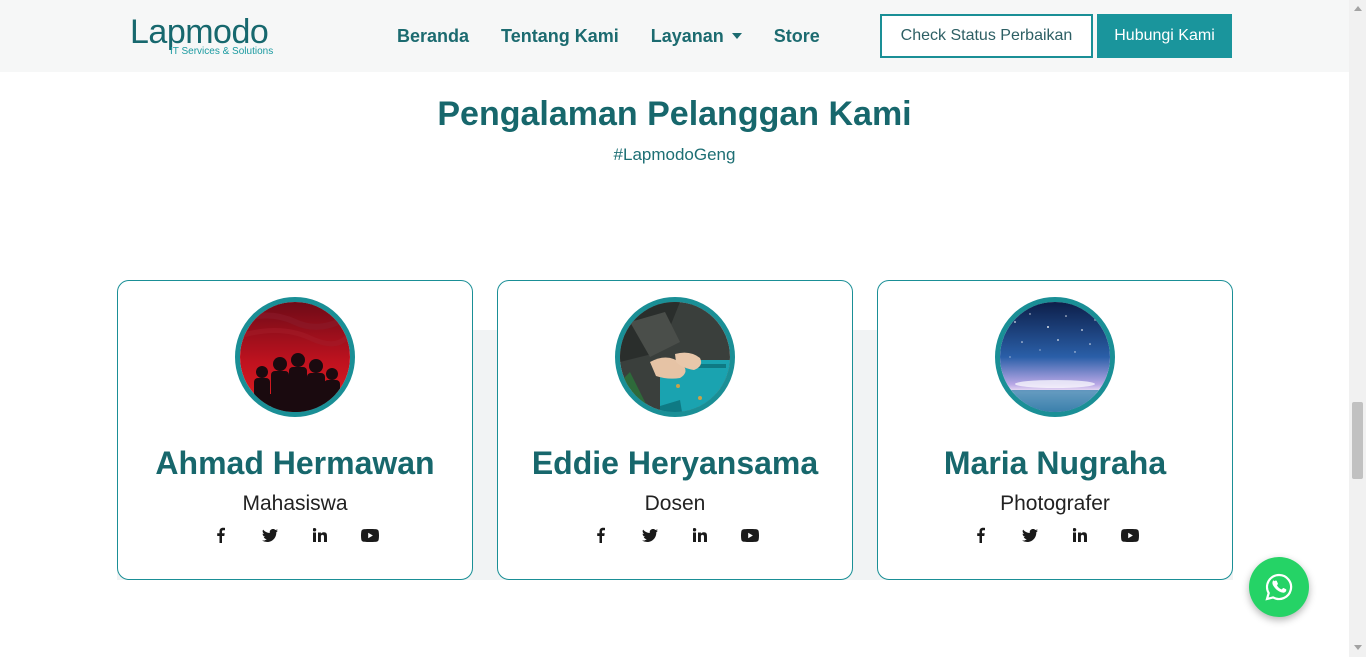 This screenshot has width=1366, height=657. What do you see at coordinates (1358, 8) in the screenshot?
I see `scroll-up-arrow-icon` at bounding box center [1358, 8].